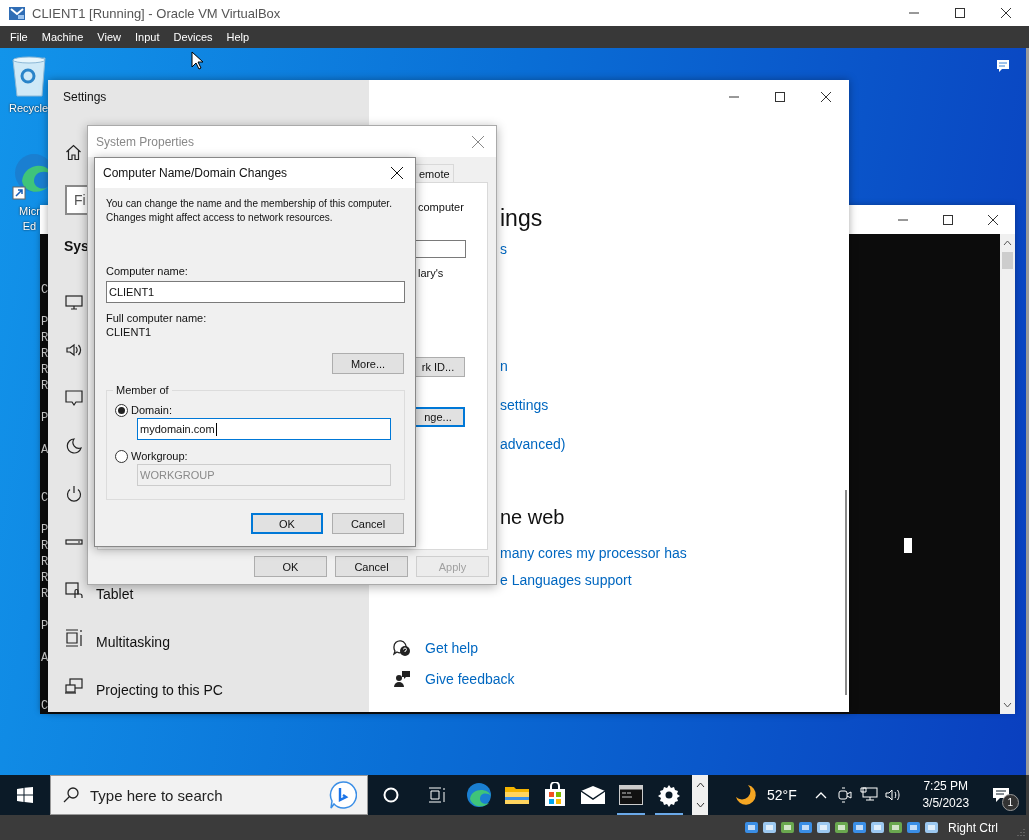 Image resolution: width=1029 pixels, height=840 pixels. What do you see at coordinates (156, 318) in the screenshot?
I see `field-label: Full computer name:` at bounding box center [156, 318].